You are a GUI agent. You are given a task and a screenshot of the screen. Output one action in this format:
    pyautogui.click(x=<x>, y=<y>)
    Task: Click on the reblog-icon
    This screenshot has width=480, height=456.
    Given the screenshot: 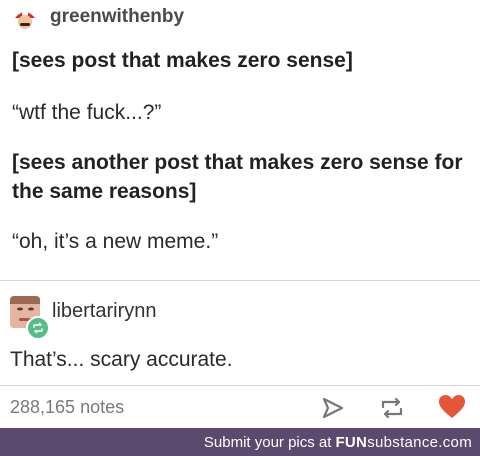 What is the action you would take?
    pyautogui.click(x=392, y=410)
    